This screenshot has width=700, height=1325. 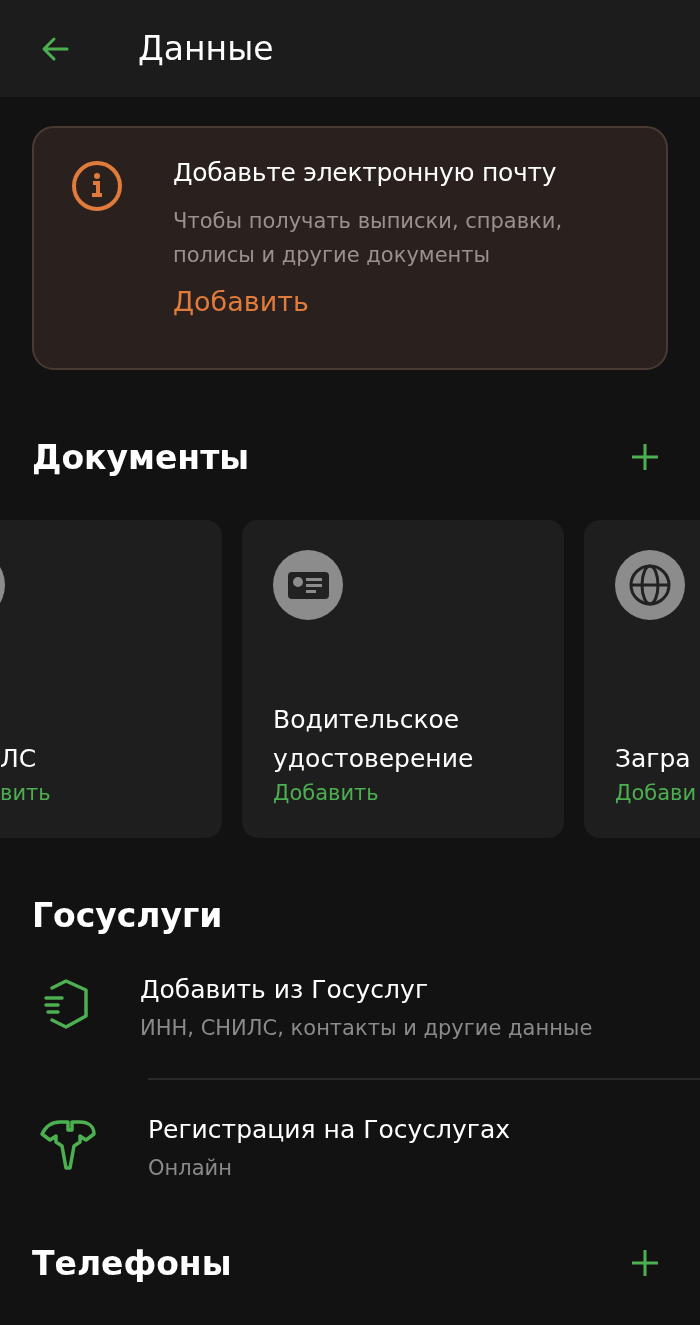 What do you see at coordinates (95, 793) in the screenshot?
I see `add-link: вить` at bounding box center [95, 793].